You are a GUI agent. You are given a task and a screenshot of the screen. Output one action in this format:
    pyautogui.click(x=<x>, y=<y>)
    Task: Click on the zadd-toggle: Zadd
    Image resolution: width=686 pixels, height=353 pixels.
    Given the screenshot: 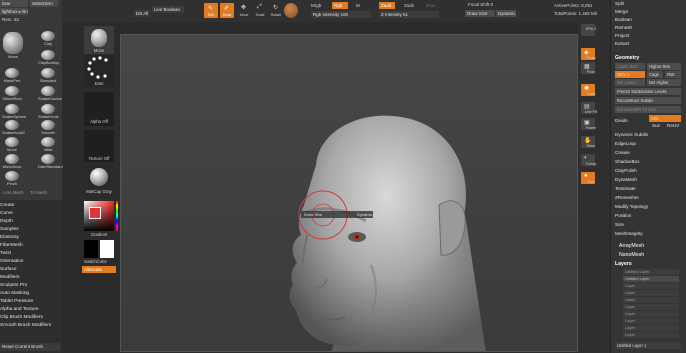 What is the action you would take?
    pyautogui.click(x=387, y=5)
    